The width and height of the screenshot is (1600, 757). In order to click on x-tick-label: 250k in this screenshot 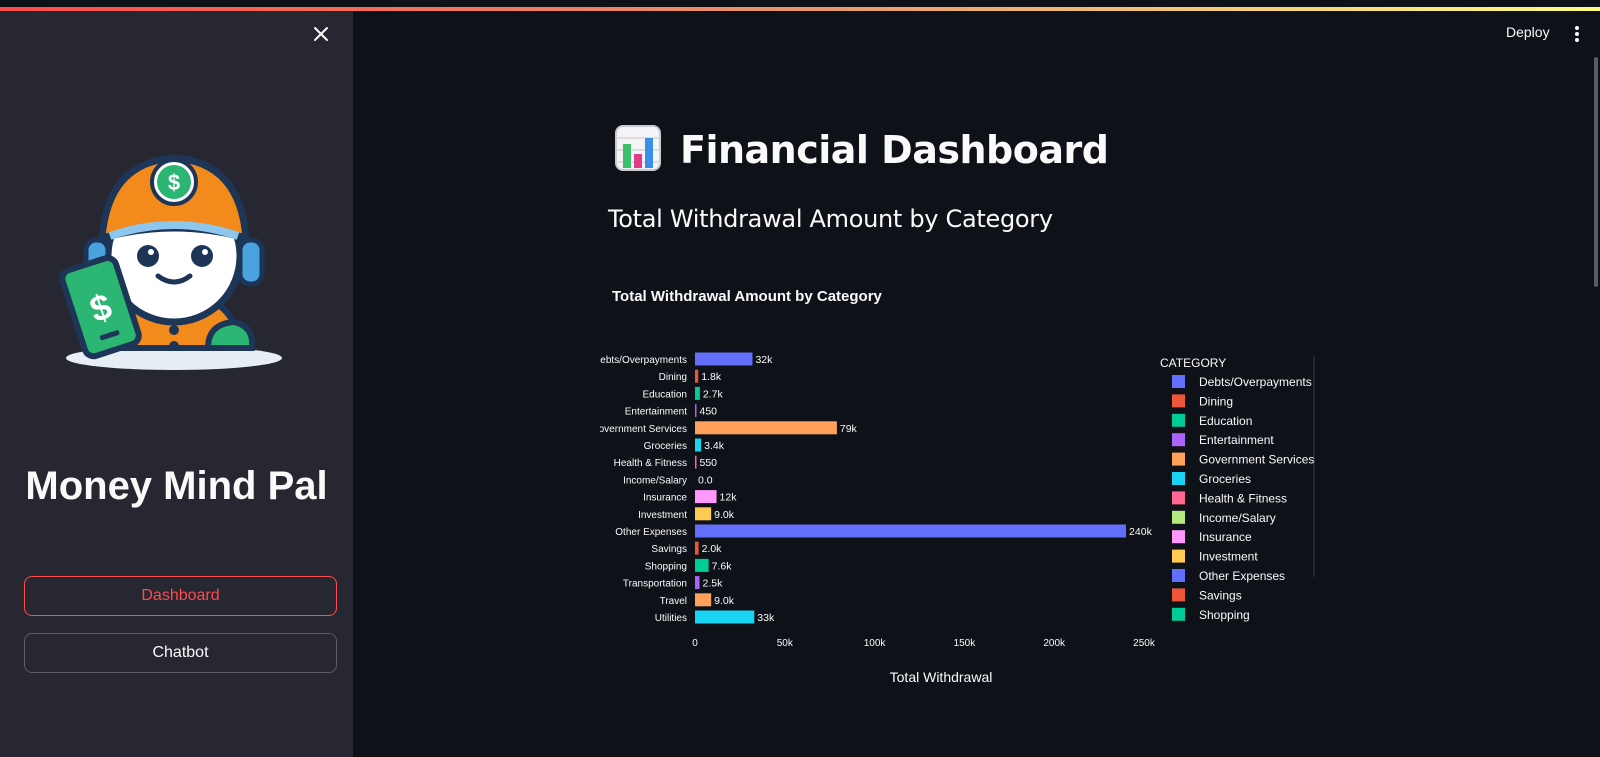, I will do `click(1144, 643)`.